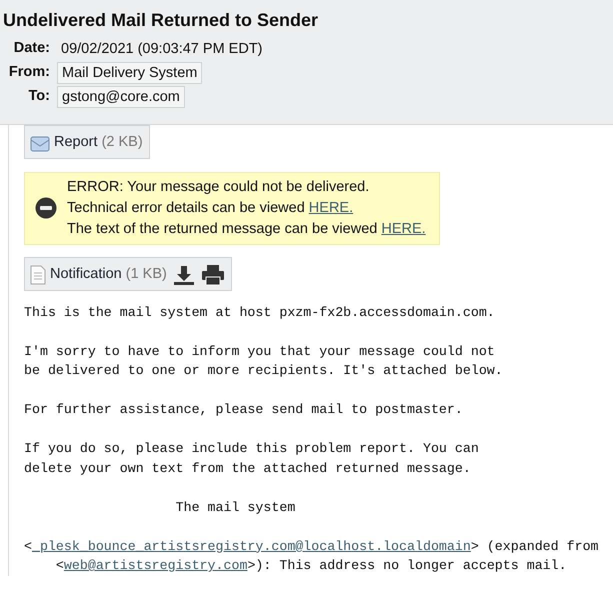 The image size is (613, 598). Describe the element at coordinates (108, 274) in the screenshot. I see `attachment-label: Notification (1 KB)` at that location.